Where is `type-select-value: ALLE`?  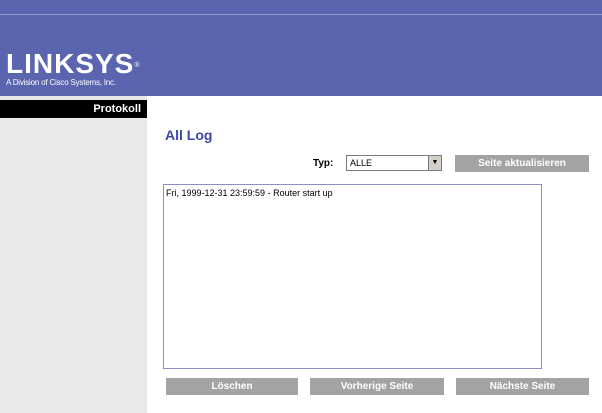
type-select-value: ALLE is located at coordinates (361, 163).